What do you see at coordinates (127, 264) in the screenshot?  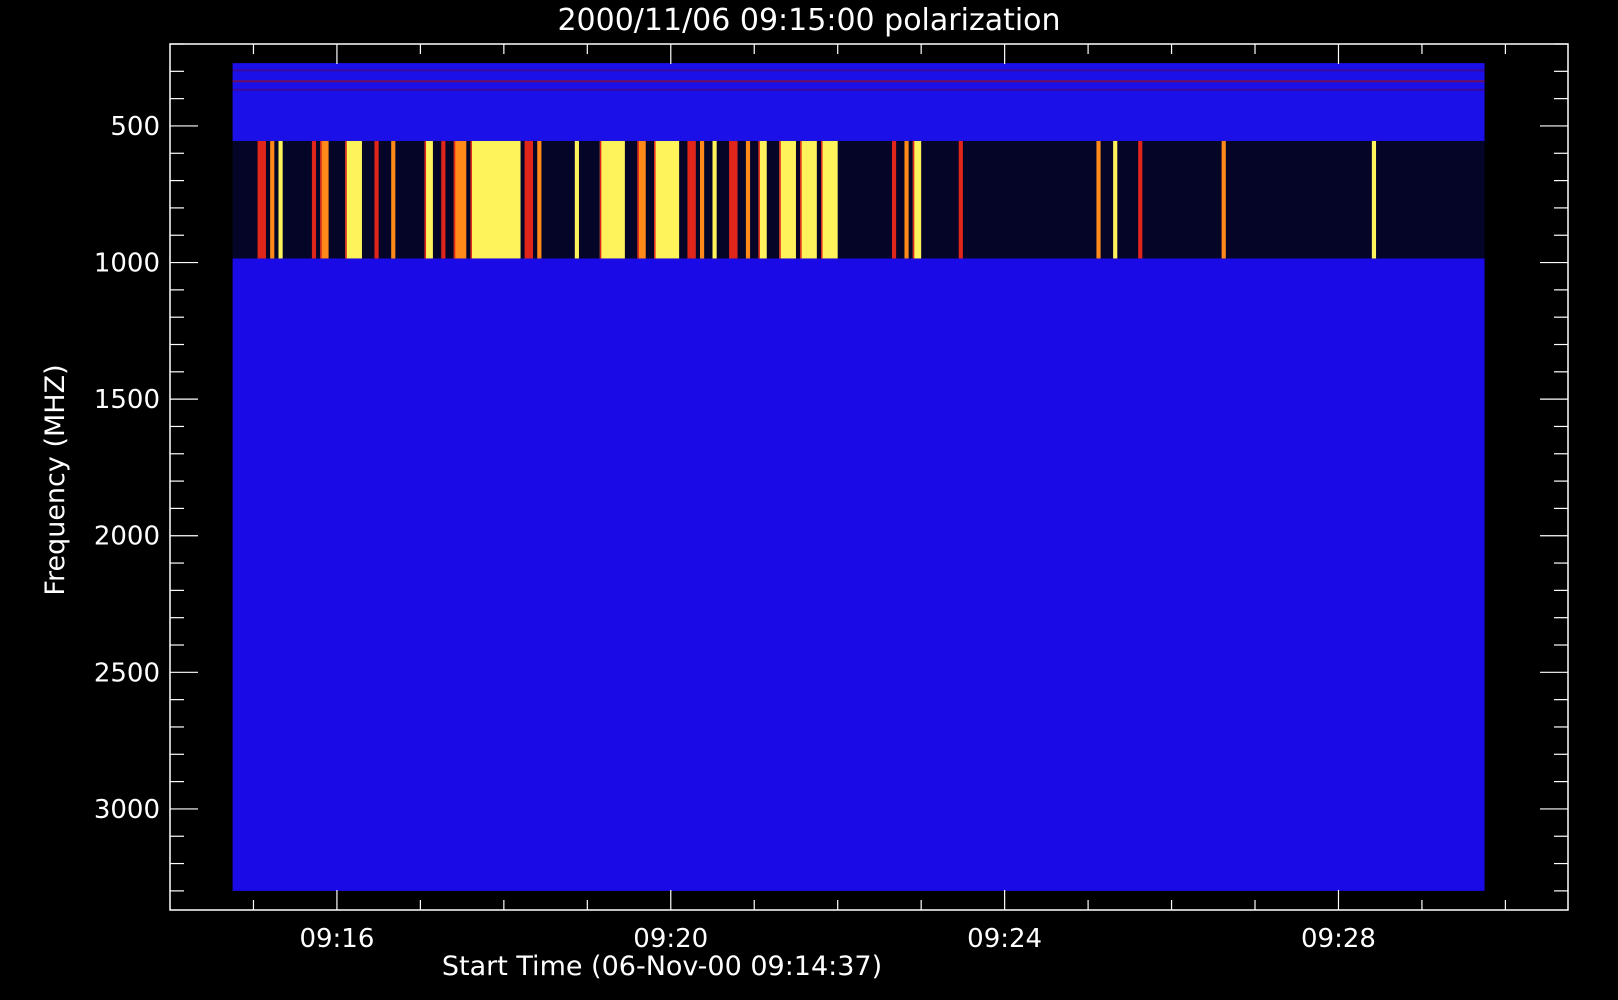 I see `y-tick-label: 1000` at bounding box center [127, 264].